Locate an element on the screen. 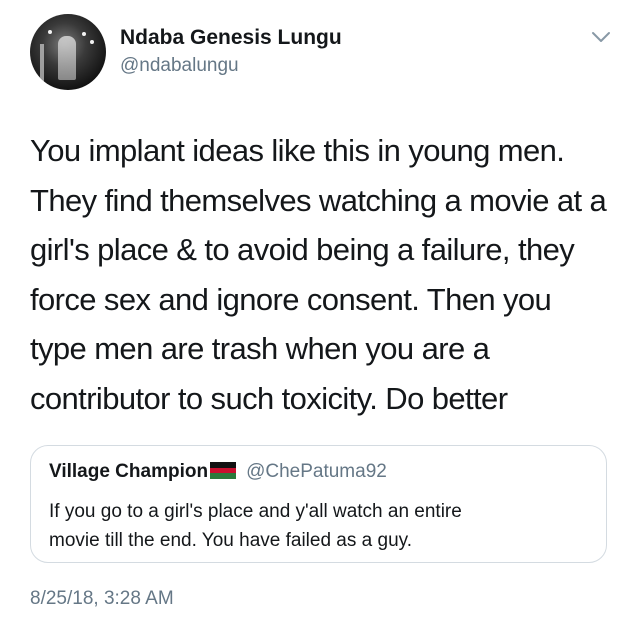  quoted-author-handle: @ChePatuma92 is located at coordinates (316, 471).